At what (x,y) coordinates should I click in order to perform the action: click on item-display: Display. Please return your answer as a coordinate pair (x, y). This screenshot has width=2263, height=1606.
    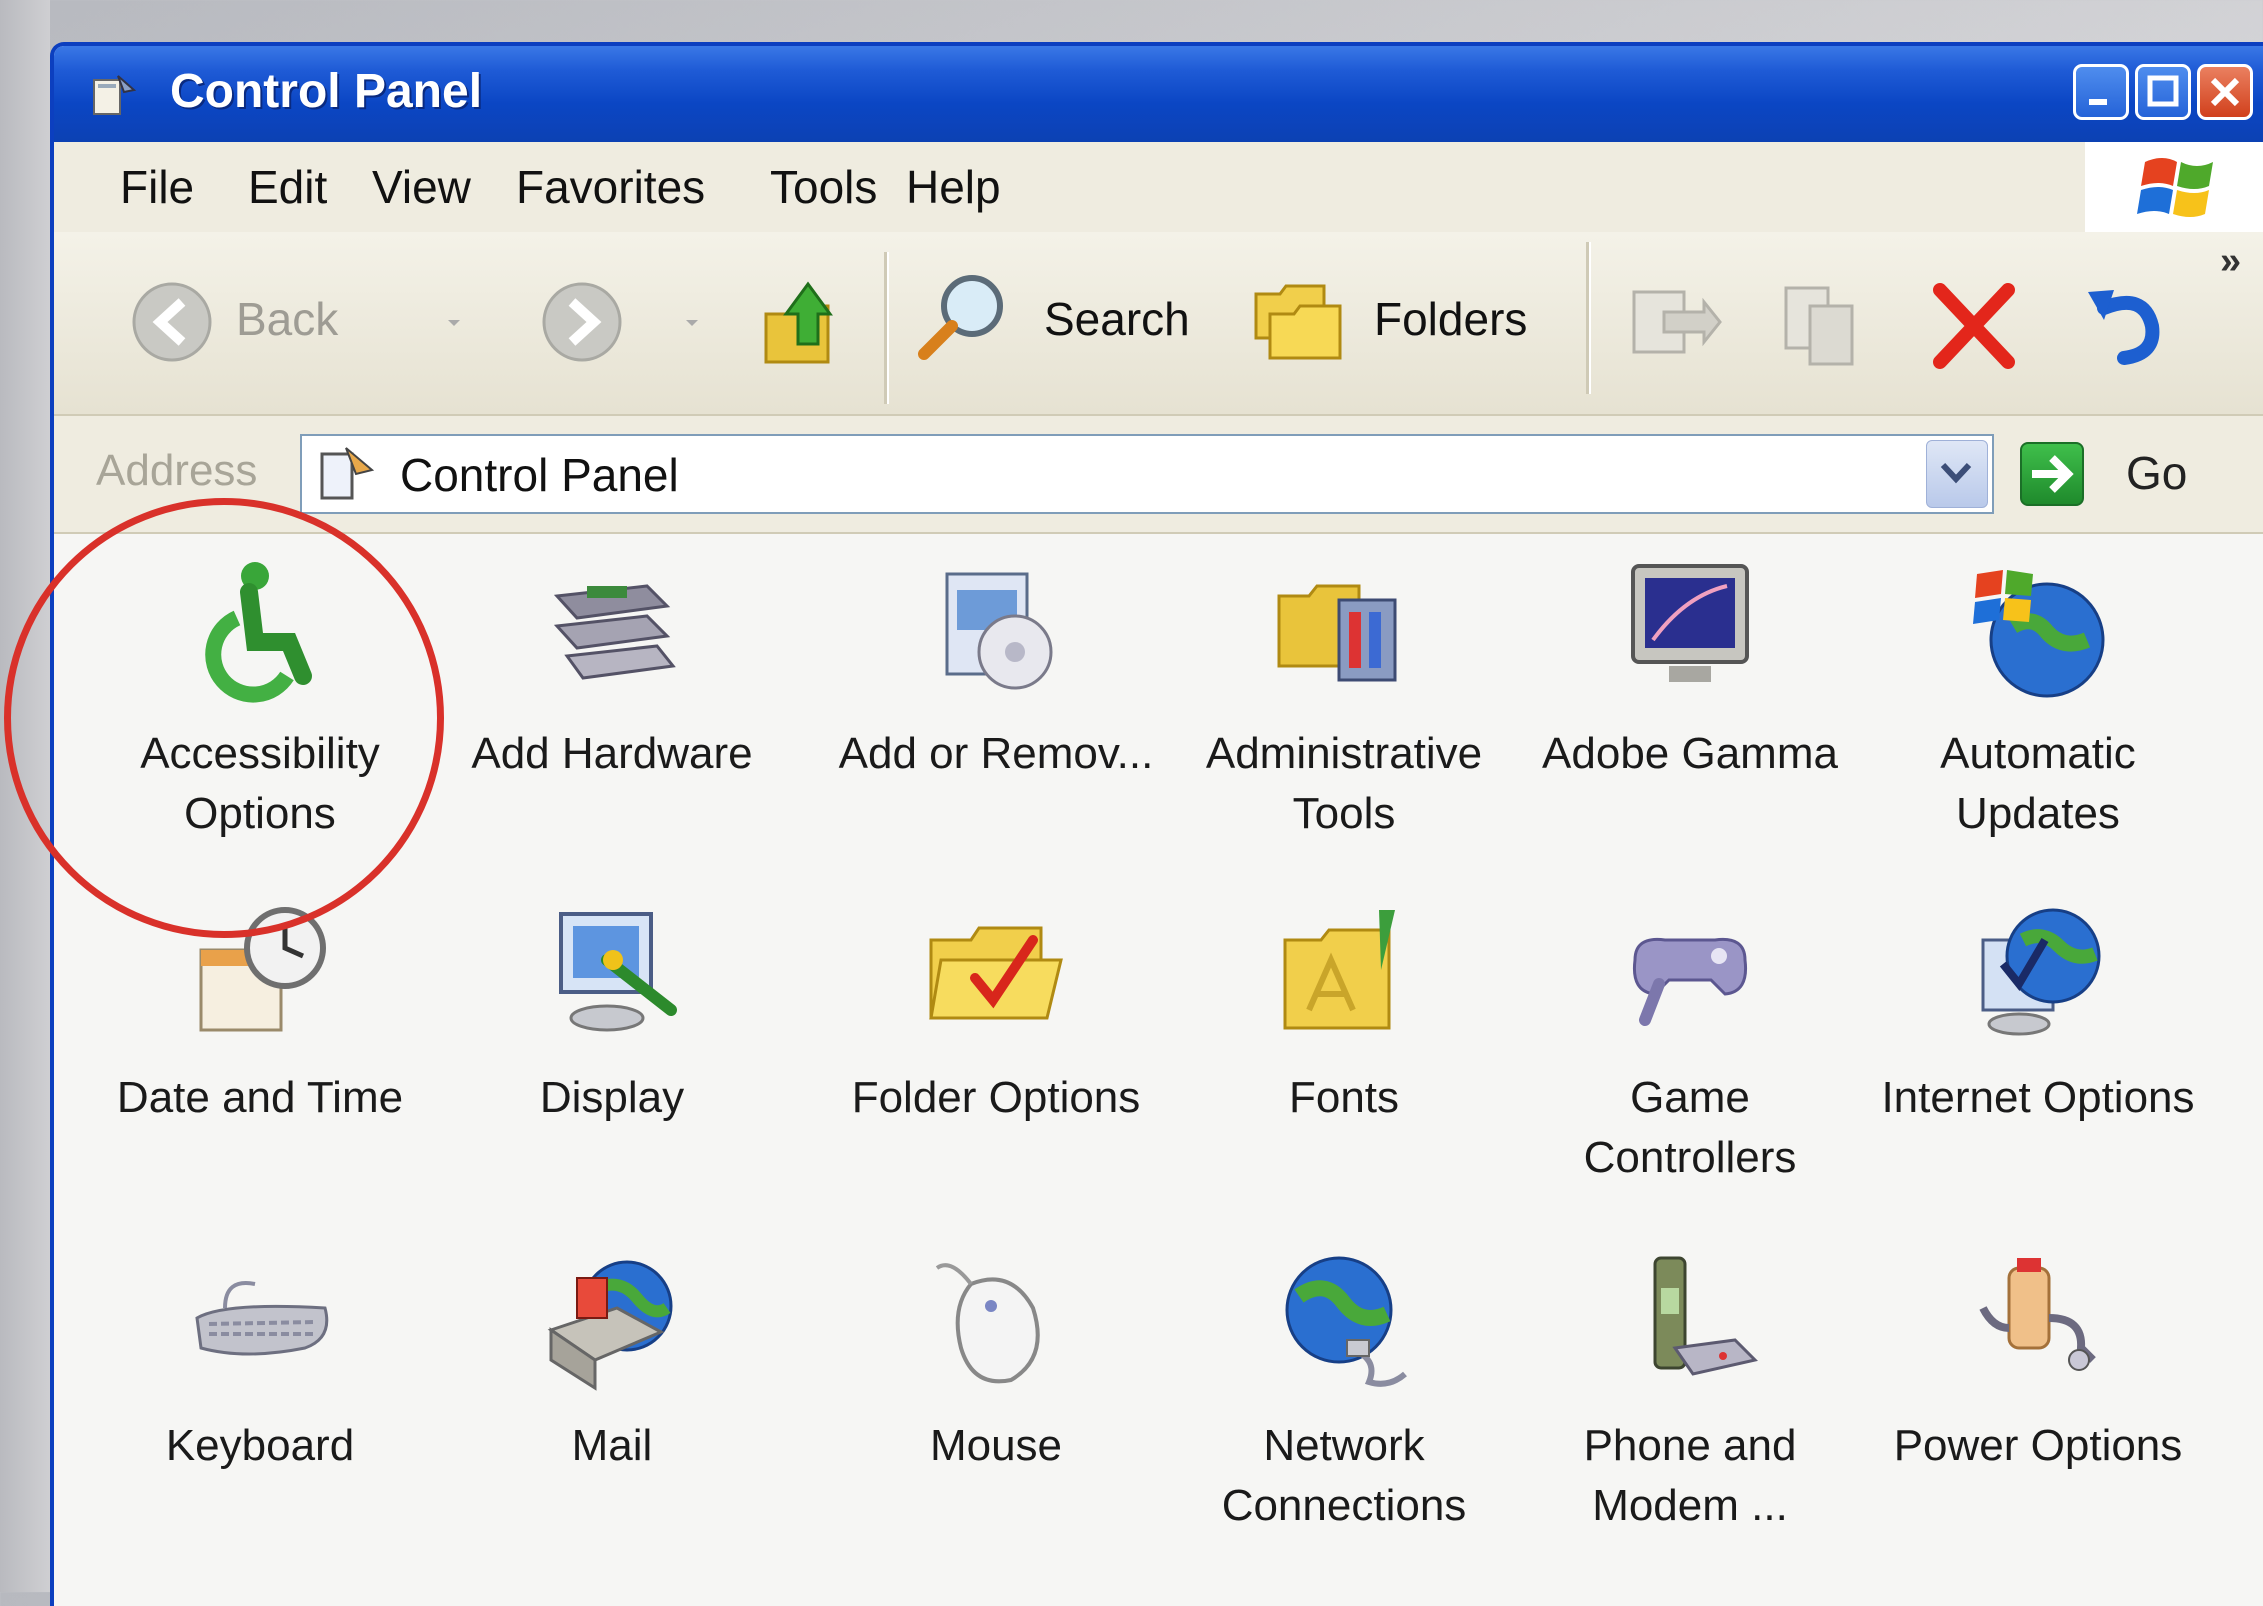
    Looking at the image, I should click on (612, 1014).